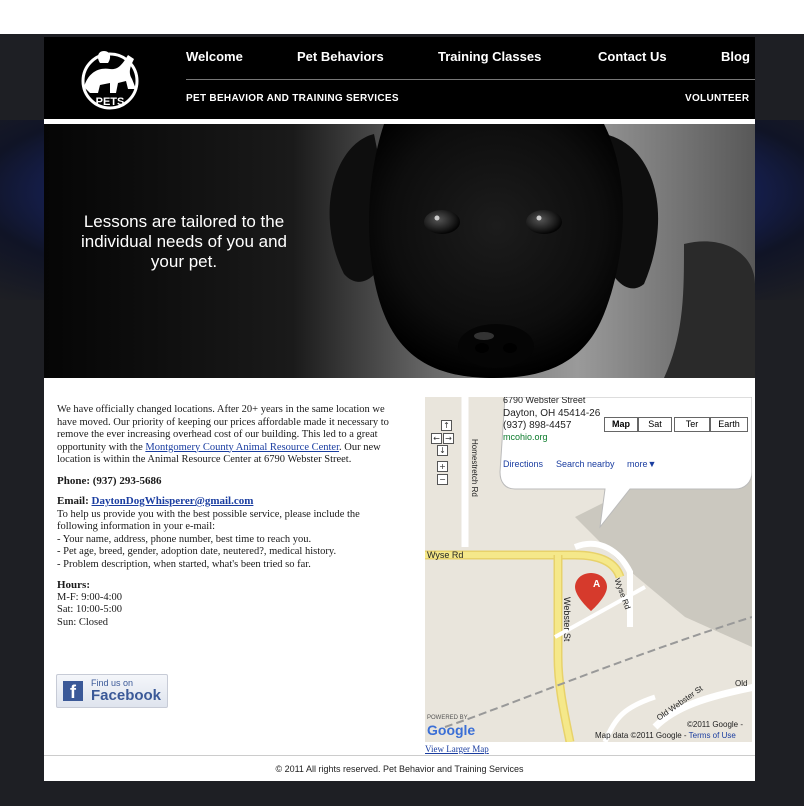  I want to click on animal-resource-center-link: Montgomery County Animal Resource Center, so click(242, 447).